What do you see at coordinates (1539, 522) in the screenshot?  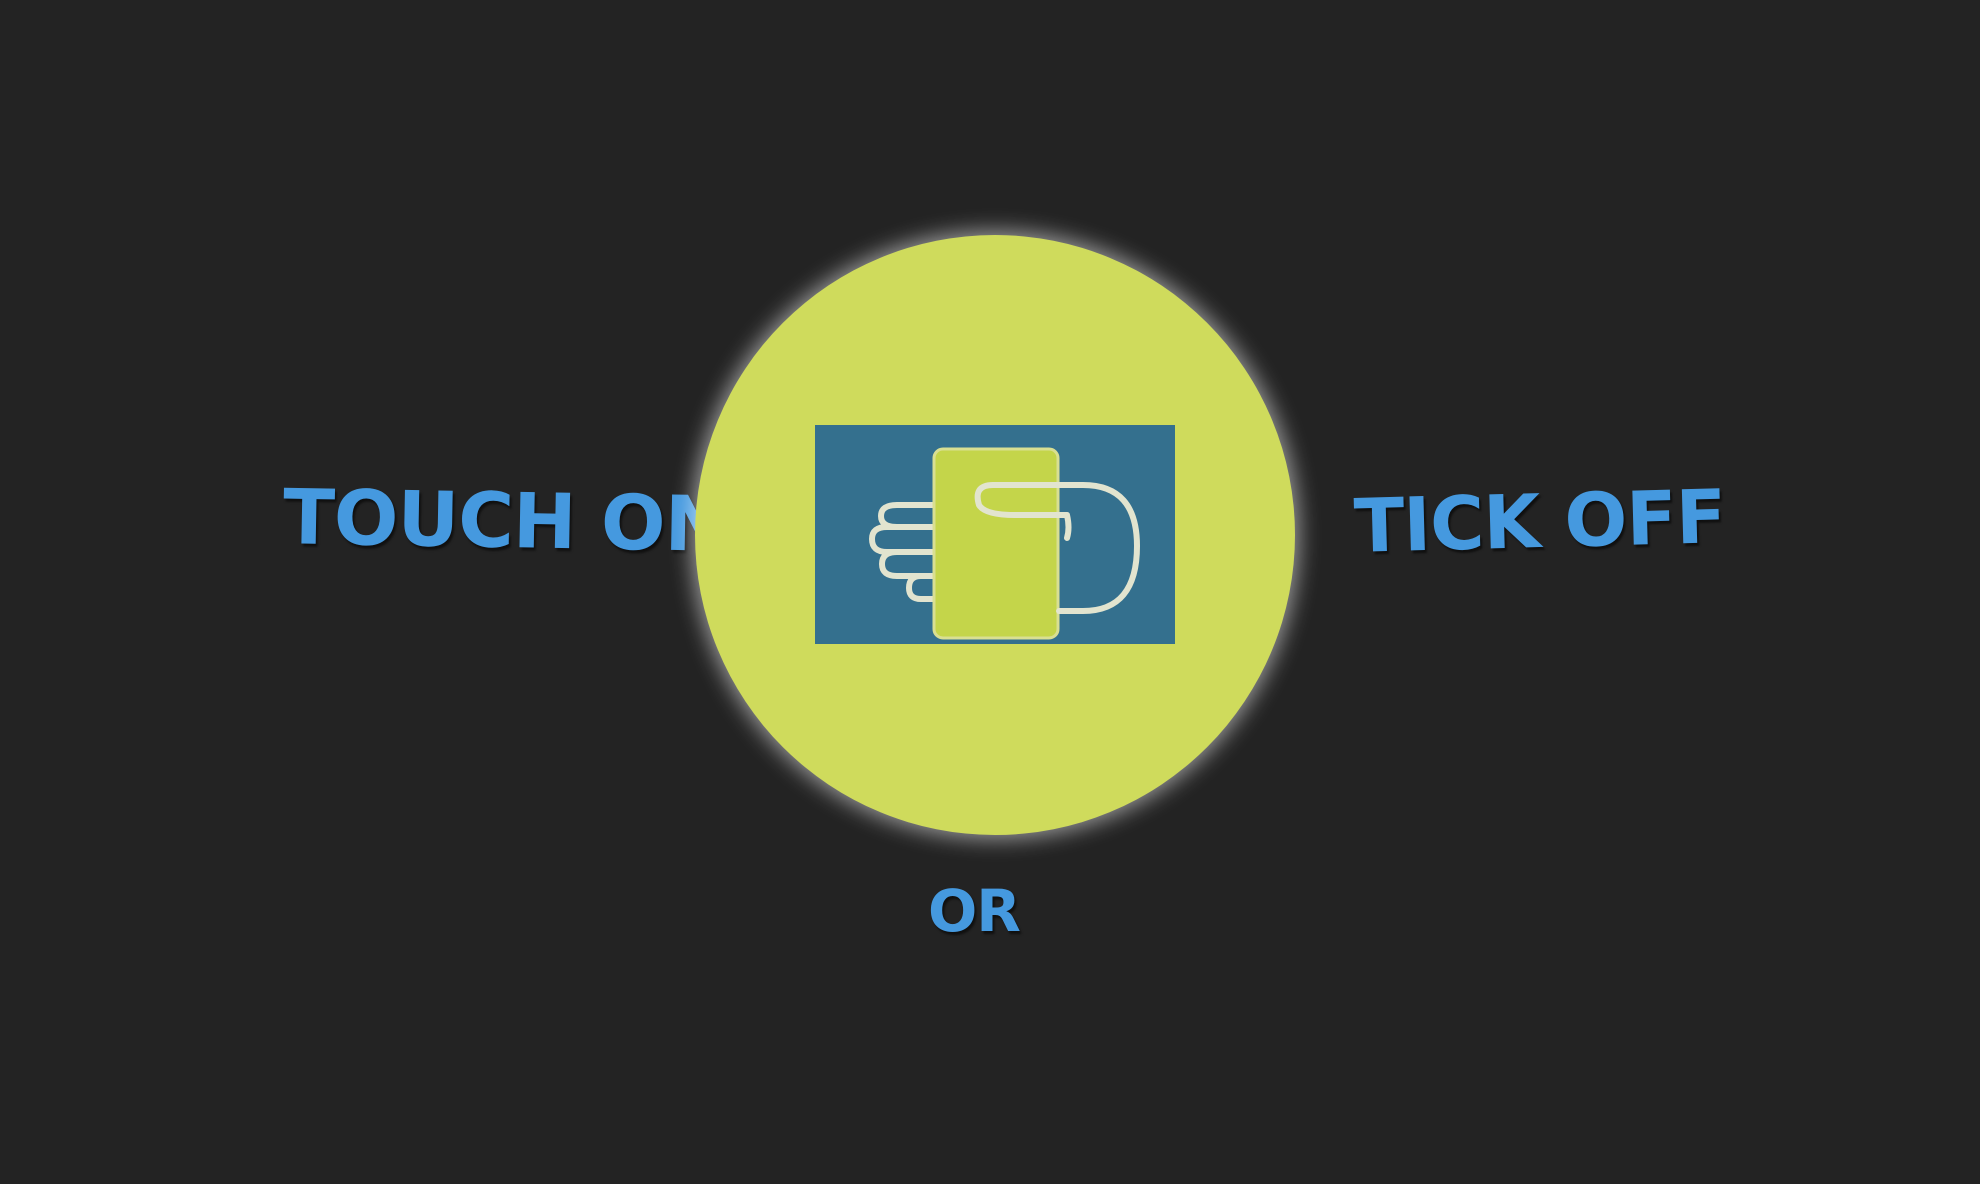 I see `tick-off-label: TICK OFF` at bounding box center [1539, 522].